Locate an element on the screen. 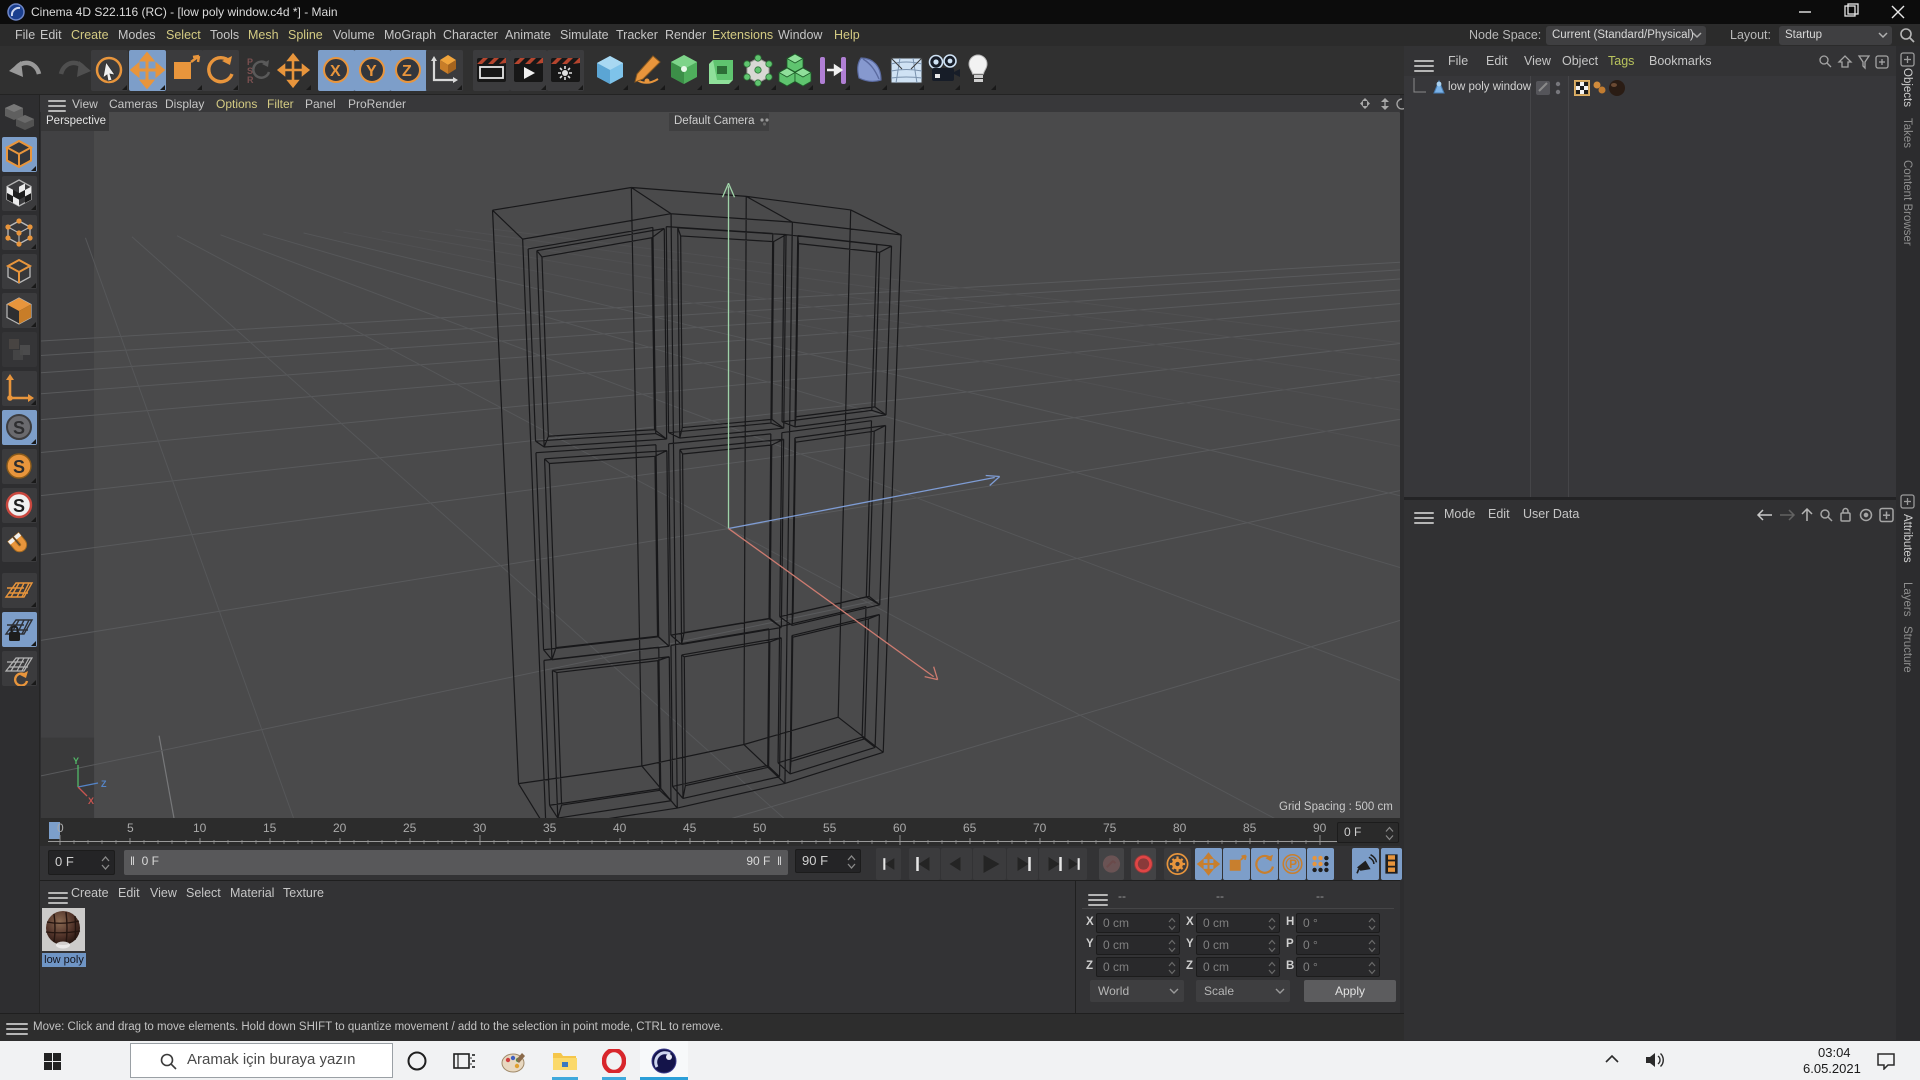  svg-text: R is located at coordinates (250, 80).